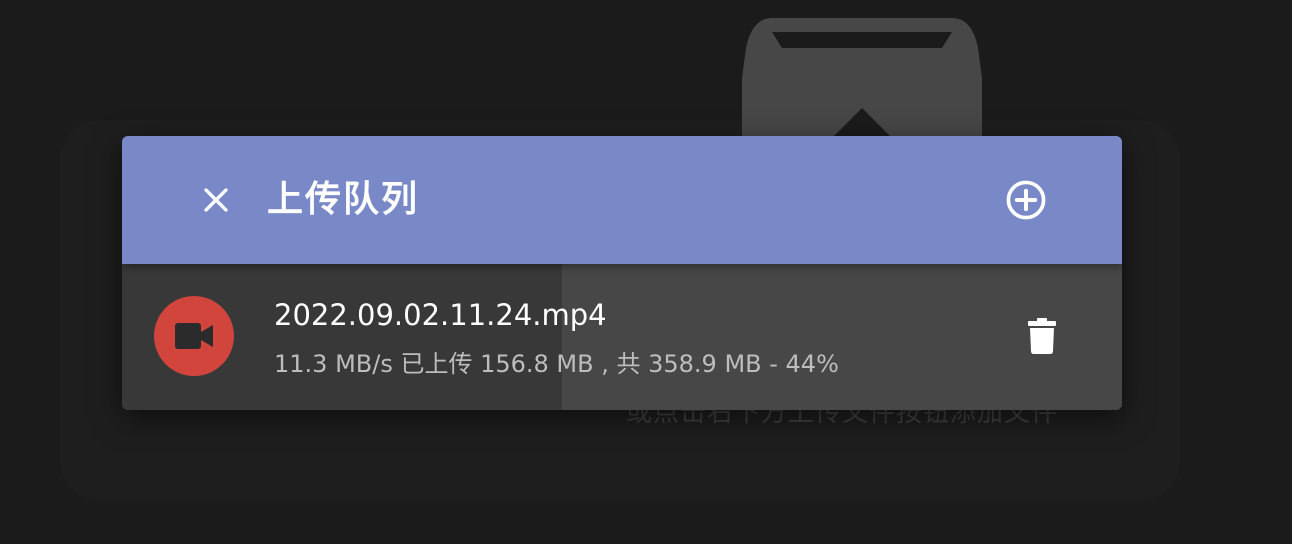 This screenshot has height=544, width=1292. I want to click on add-file-button, so click(1026, 200).